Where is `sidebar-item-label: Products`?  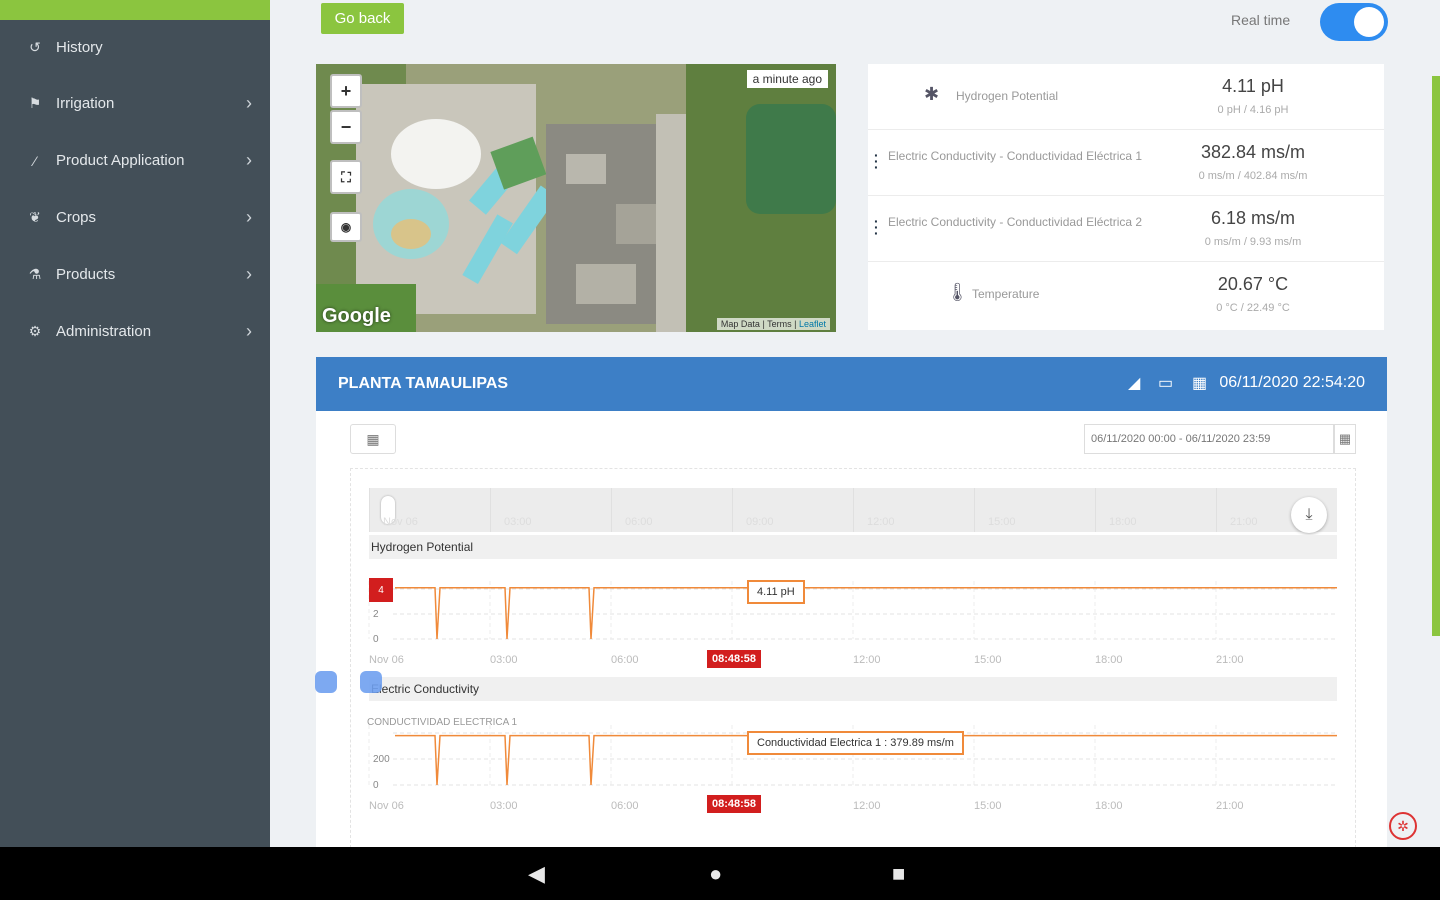
sidebar-item-label: Products is located at coordinates (86, 274).